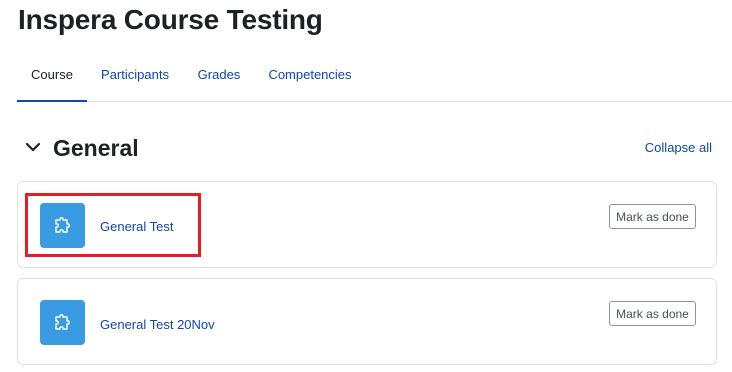 The width and height of the screenshot is (732, 372). I want to click on course-tabs: Course Participants Grades Competencies, so click(374, 80).